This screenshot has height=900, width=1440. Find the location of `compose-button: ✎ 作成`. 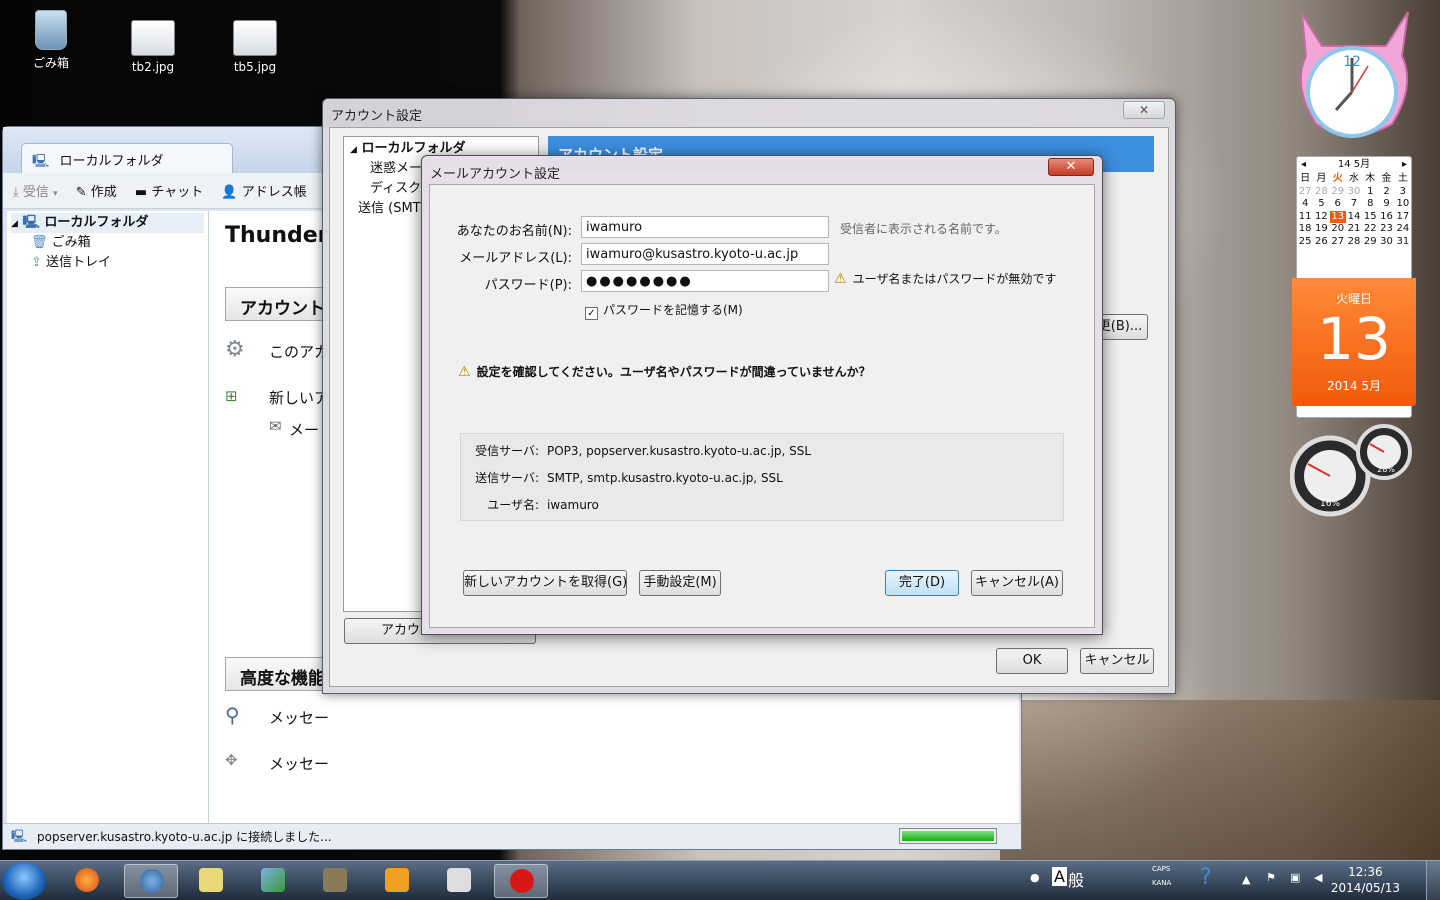

compose-button: ✎ 作成 is located at coordinates (98, 192).